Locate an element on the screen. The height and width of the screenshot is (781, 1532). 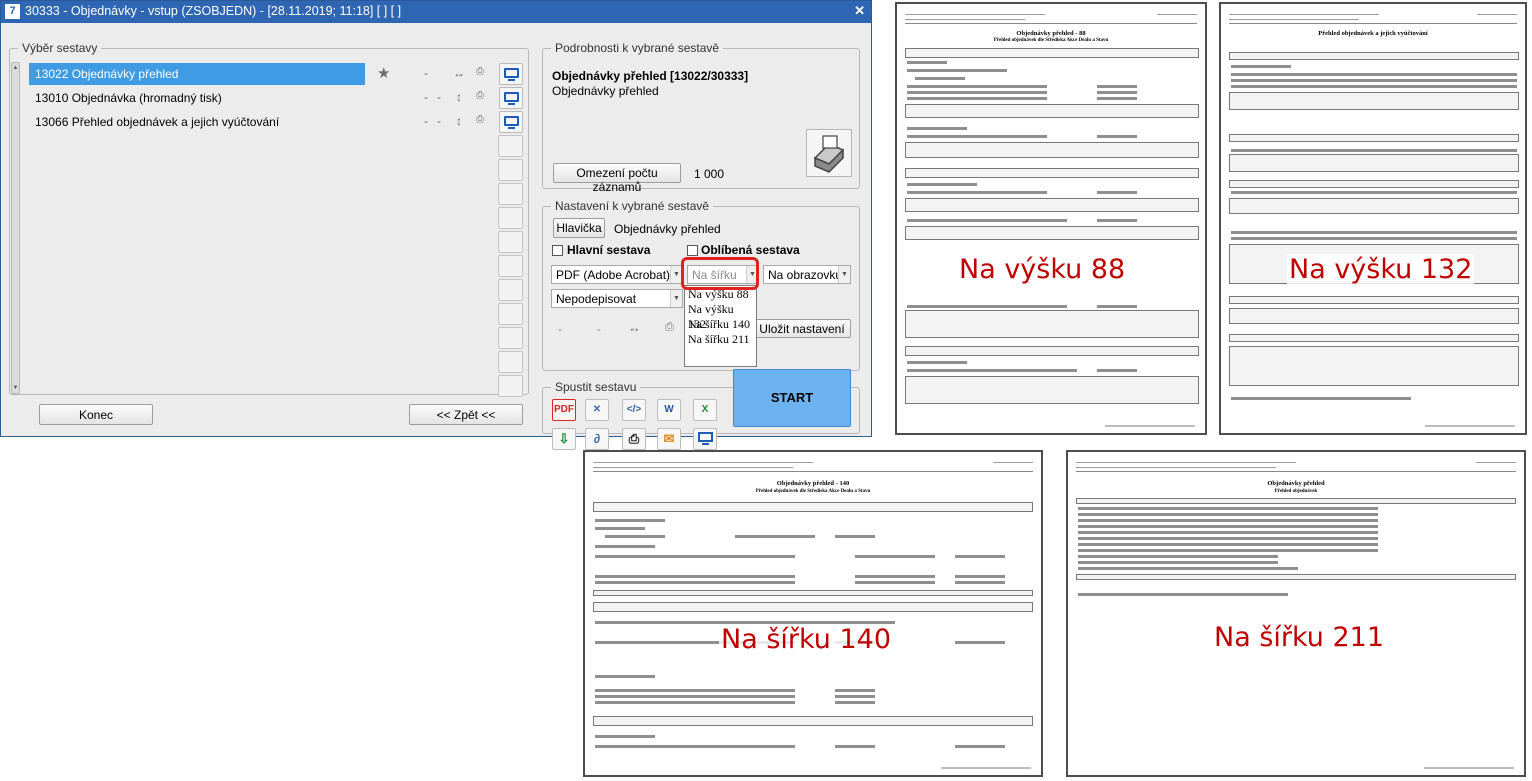
output-target-select: Na obrazovku ▼ is located at coordinates (807, 274).